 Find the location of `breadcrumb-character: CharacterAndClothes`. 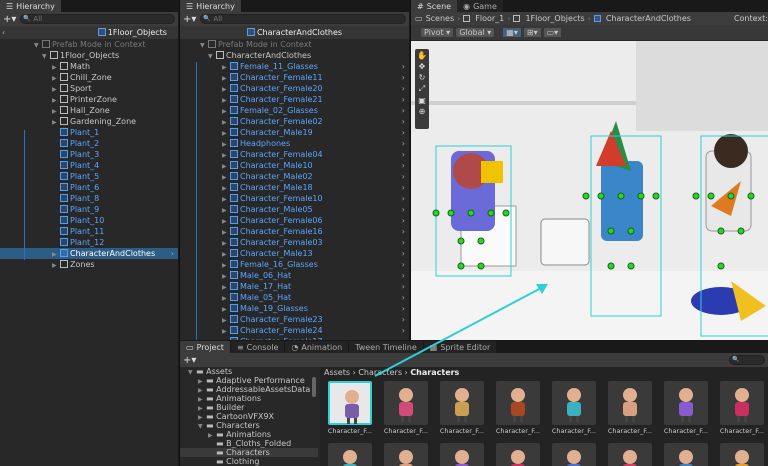

breadcrumb-character: CharacterAndClothes is located at coordinates (648, 18).